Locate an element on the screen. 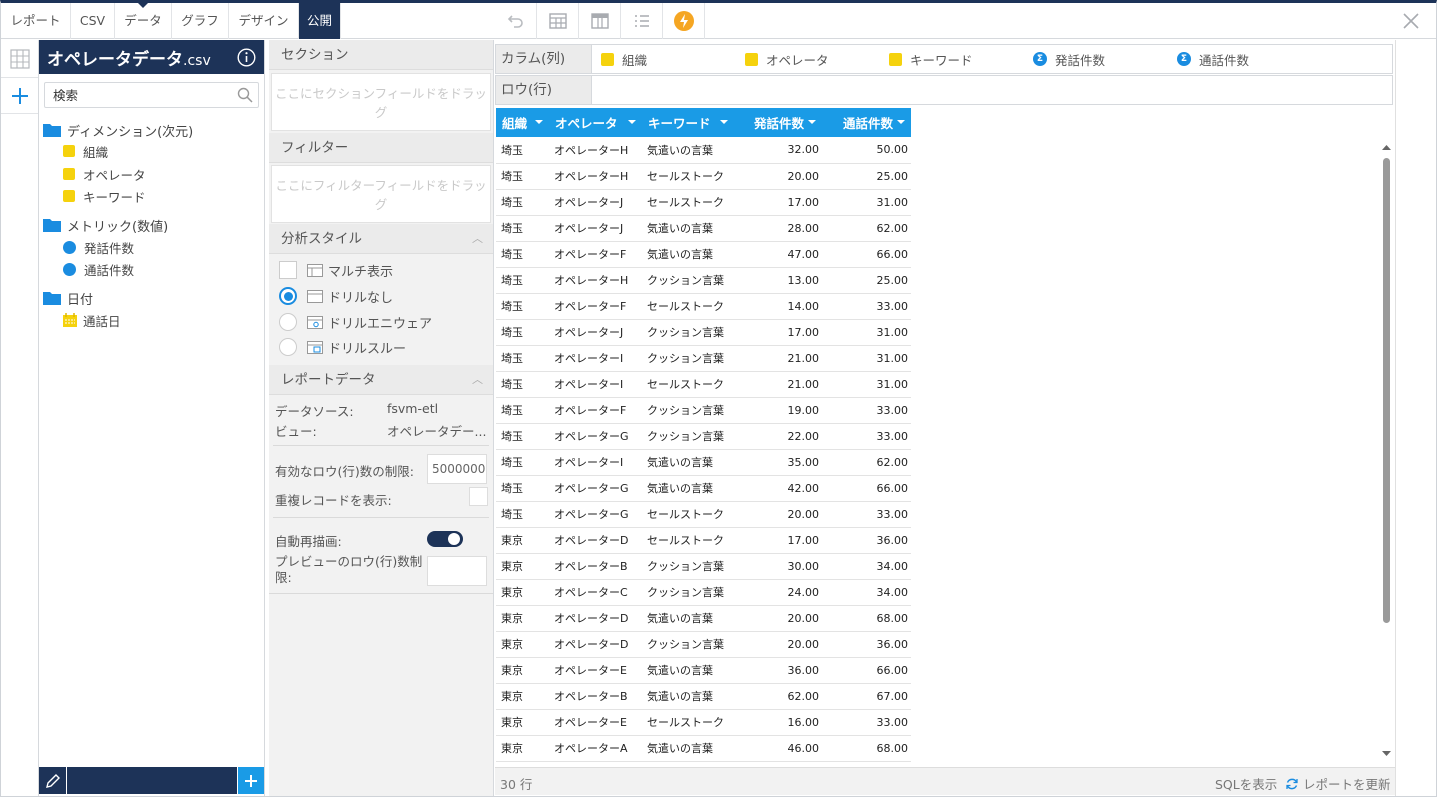  table-row: 埼玉 オペレーターG 気遣いの言葉 42.00 66.00 is located at coordinates (703, 488).